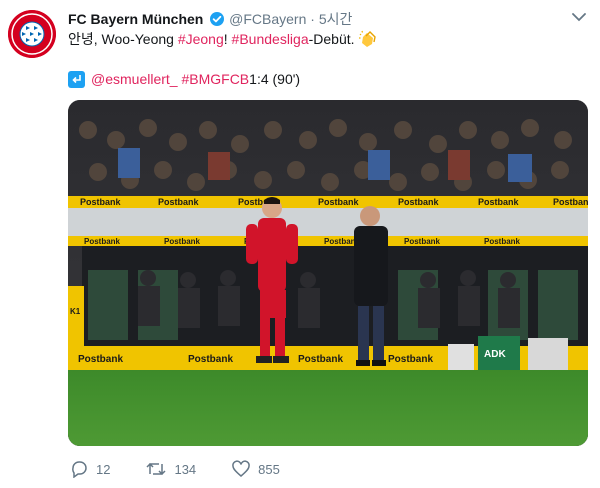  I want to click on exclaim-text: !, so click(227, 39).